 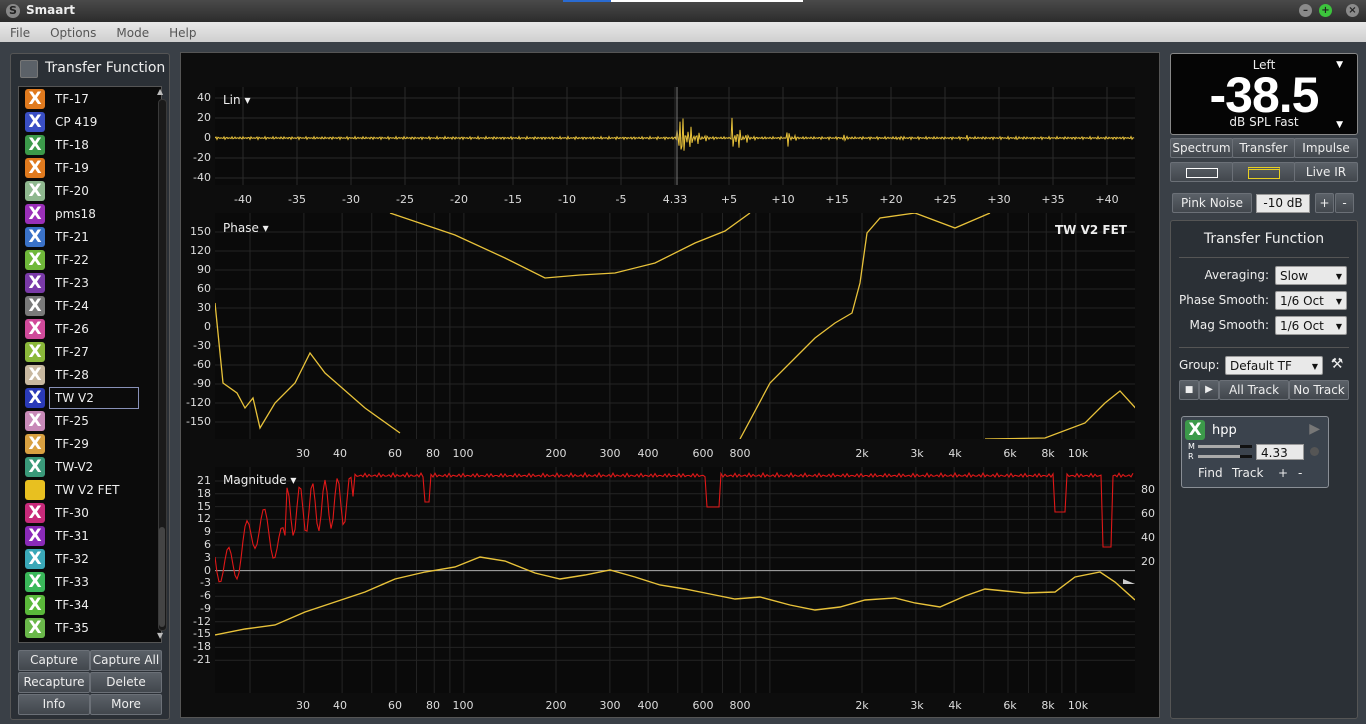 What do you see at coordinates (1283, 203) in the screenshot?
I see `generator-level: -10 dB` at bounding box center [1283, 203].